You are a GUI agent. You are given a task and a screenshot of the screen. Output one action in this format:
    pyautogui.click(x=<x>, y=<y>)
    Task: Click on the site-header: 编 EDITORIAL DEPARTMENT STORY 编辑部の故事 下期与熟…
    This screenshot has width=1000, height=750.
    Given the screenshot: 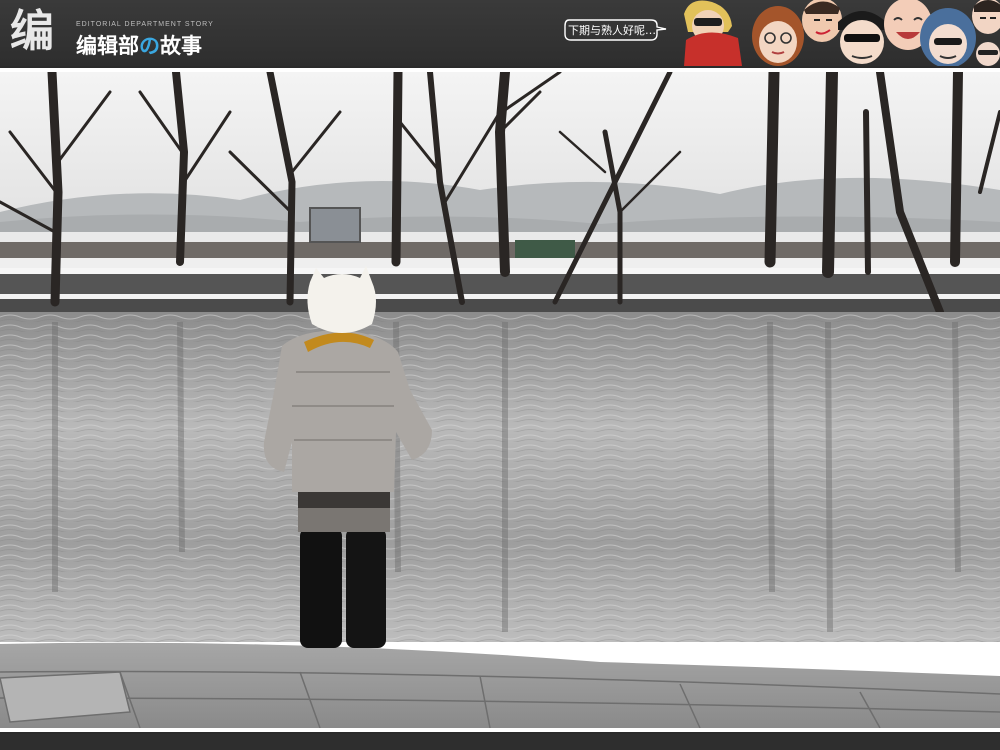 What is the action you would take?
    pyautogui.click(x=500, y=33)
    